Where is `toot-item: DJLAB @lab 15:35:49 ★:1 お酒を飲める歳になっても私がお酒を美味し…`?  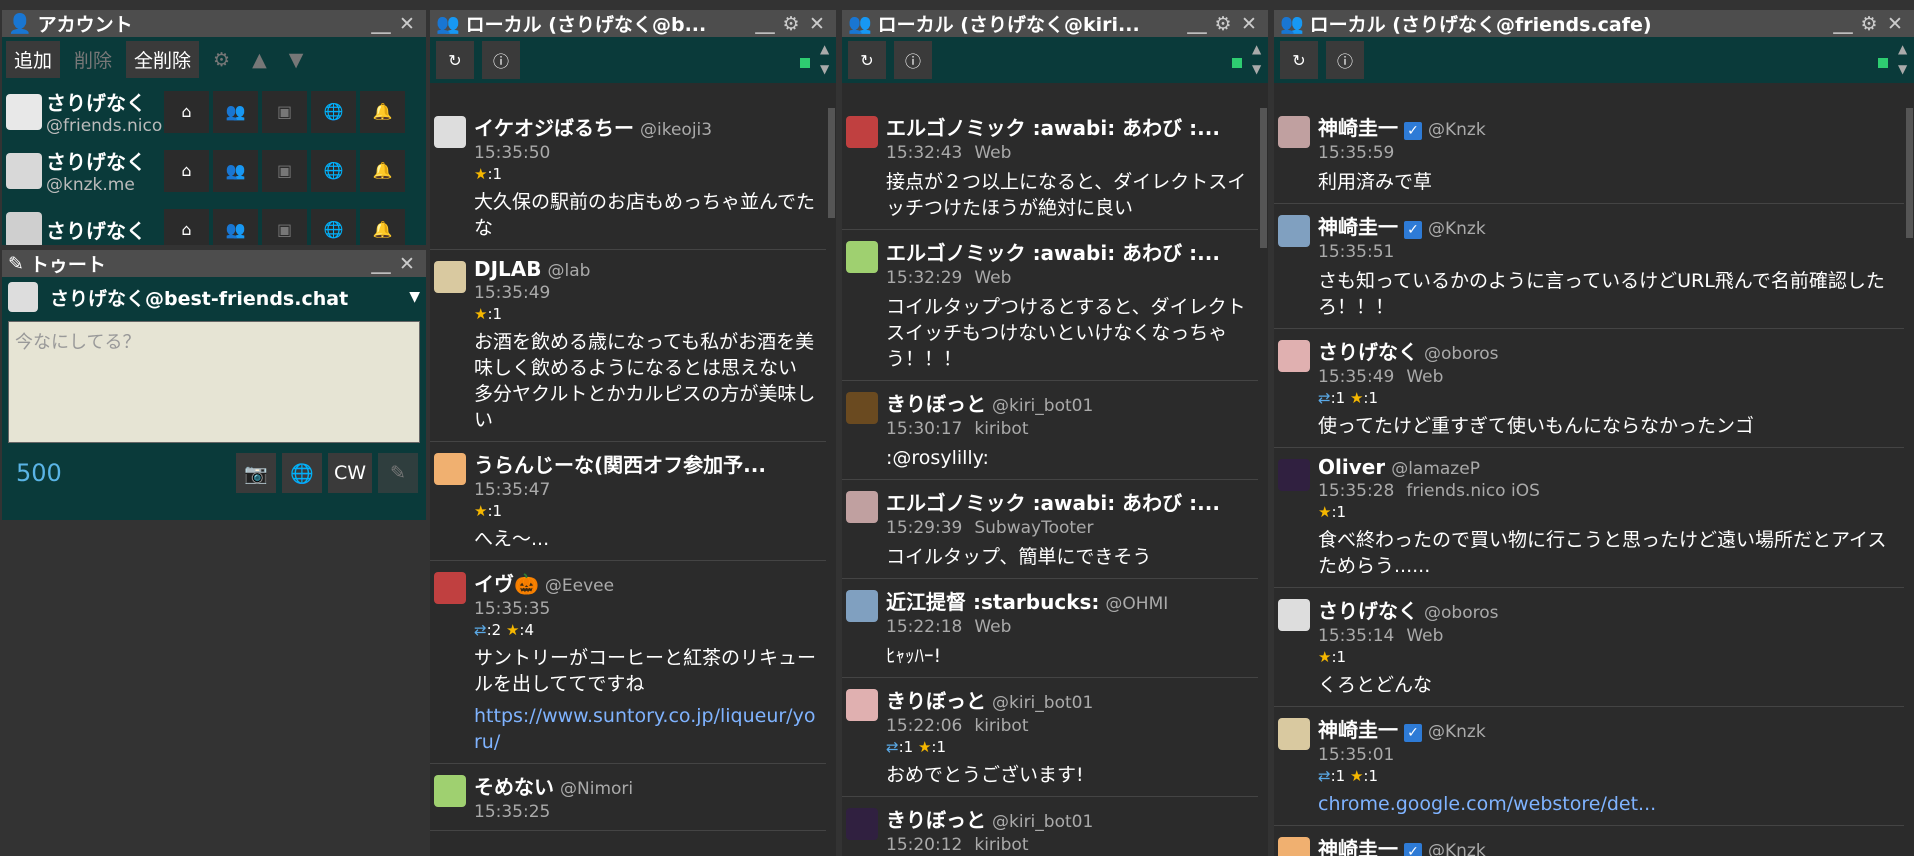
toot-item: DJLAB @lab 15:35:49 ★:1 お酒を飲める歳になっても私がお酒を美味し… is located at coordinates (628, 346).